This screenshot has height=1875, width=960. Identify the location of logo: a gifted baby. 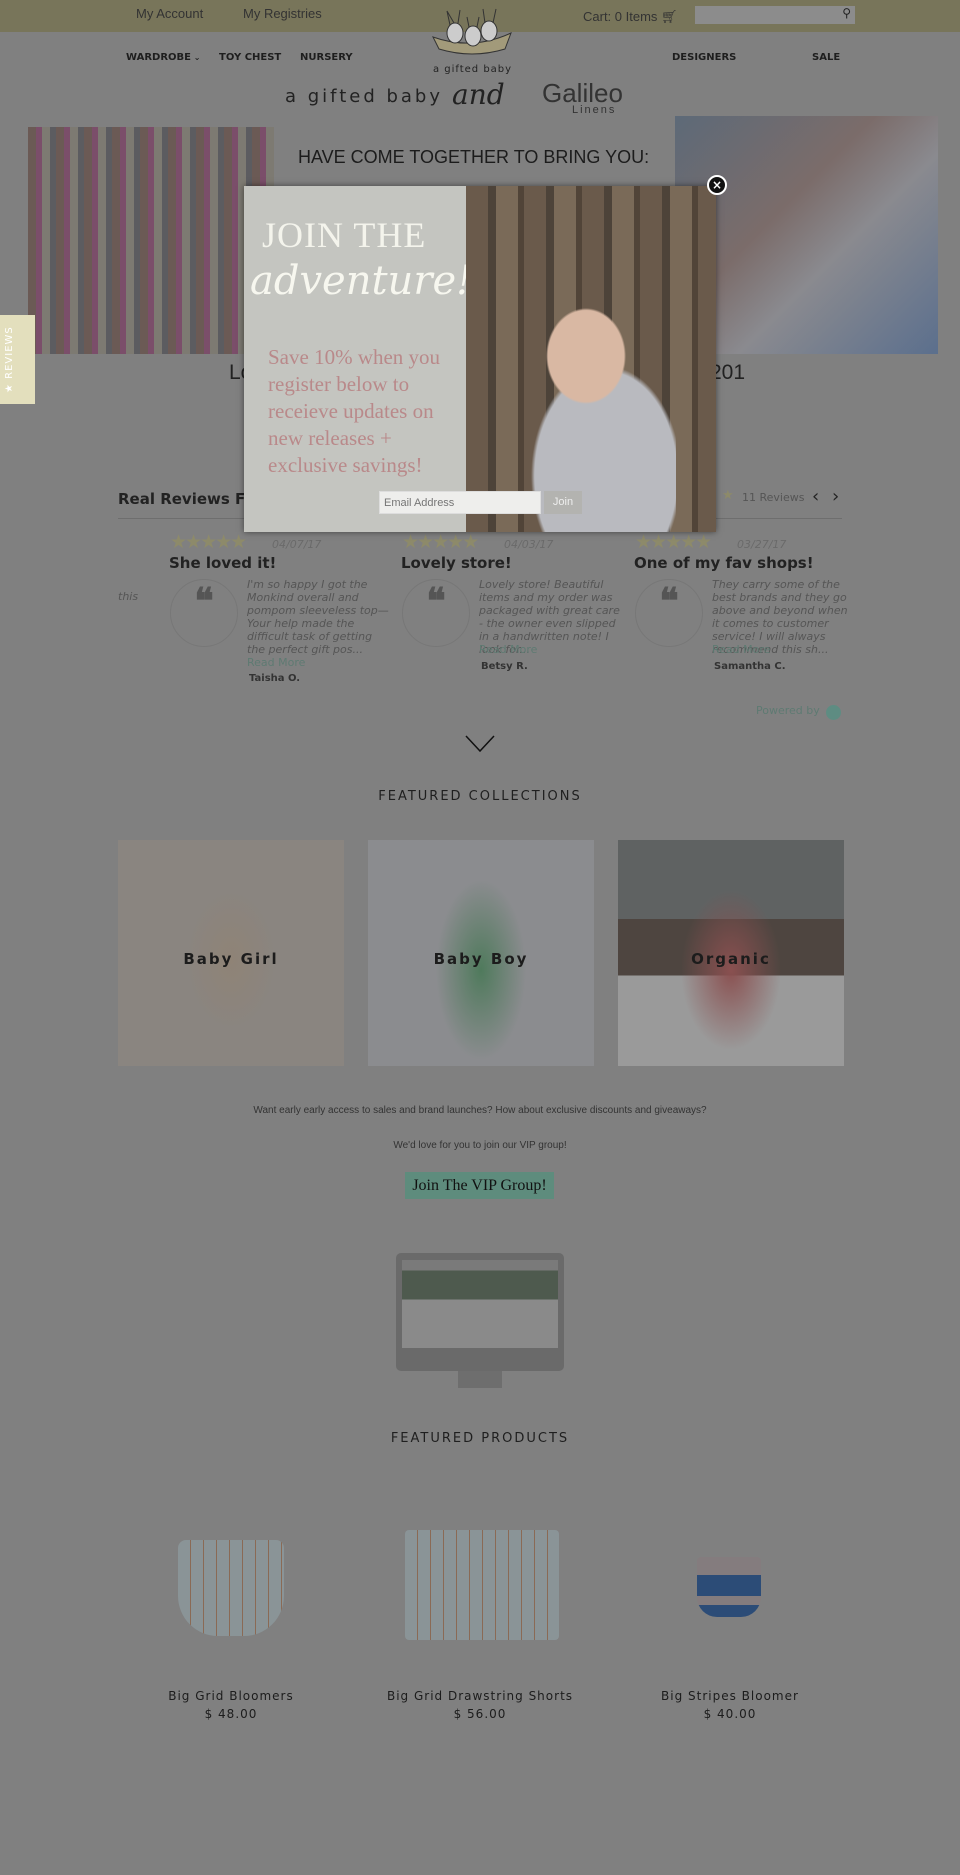
(472, 40).